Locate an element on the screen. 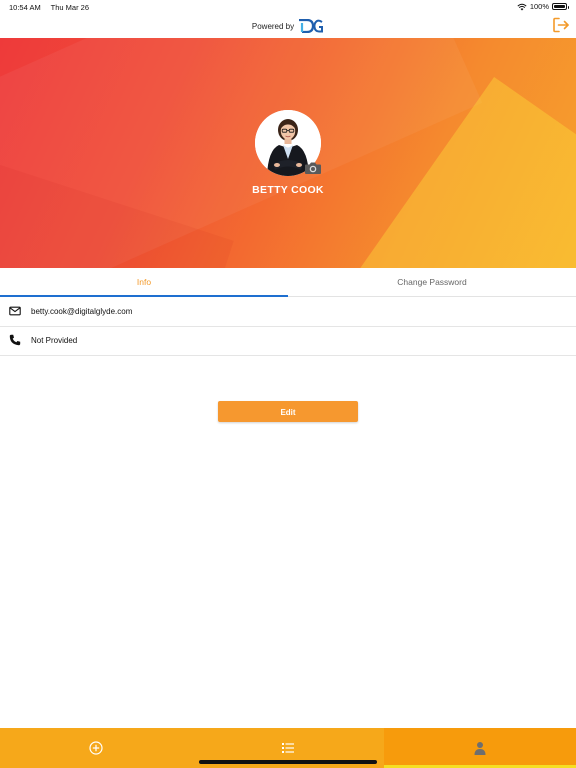 This screenshot has height=768, width=576. home-indicator is located at coordinates (288, 762).